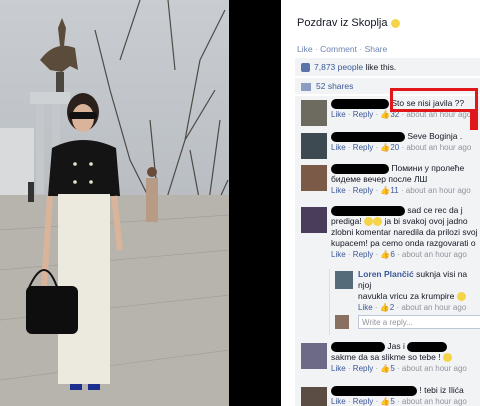 This screenshot has width=480, height=406. Describe the element at coordinates (394, 190) in the screenshot. I see `comment-like-count: 11` at that location.